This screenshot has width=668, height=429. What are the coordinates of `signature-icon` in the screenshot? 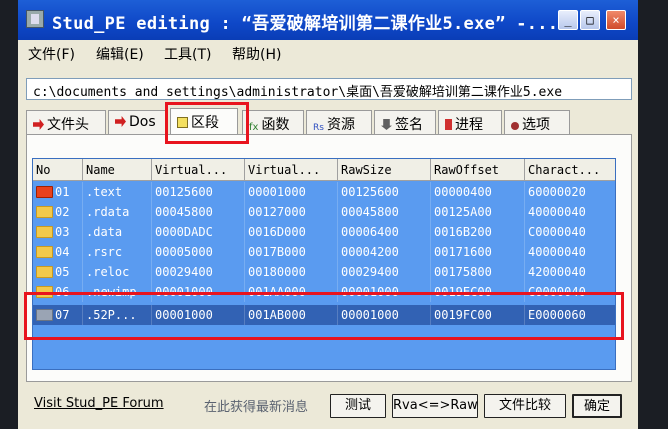 It's located at (386, 124).